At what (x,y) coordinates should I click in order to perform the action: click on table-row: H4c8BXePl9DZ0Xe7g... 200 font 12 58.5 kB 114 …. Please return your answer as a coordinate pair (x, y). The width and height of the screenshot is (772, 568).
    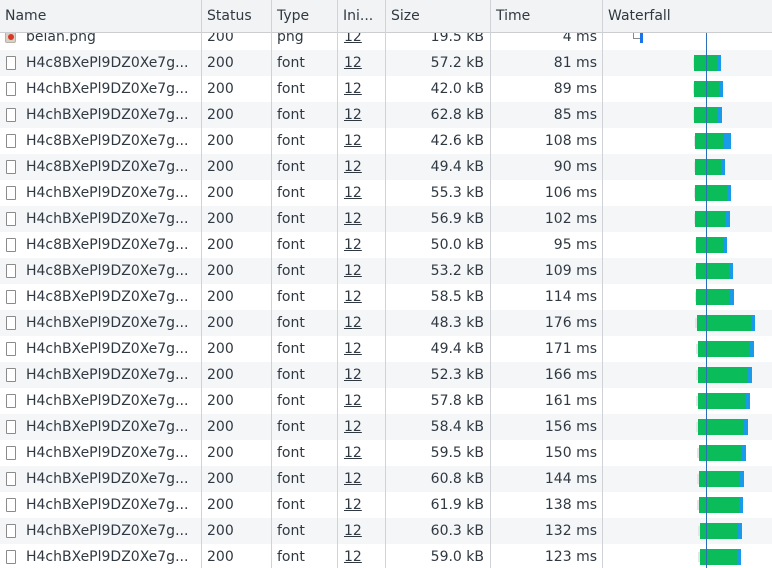
    Looking at the image, I should click on (386, 297).